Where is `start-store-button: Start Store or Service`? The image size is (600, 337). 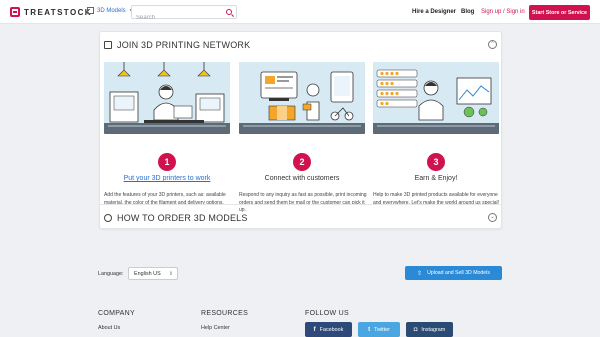
start-store-button: Start Store or Service is located at coordinates (559, 12).